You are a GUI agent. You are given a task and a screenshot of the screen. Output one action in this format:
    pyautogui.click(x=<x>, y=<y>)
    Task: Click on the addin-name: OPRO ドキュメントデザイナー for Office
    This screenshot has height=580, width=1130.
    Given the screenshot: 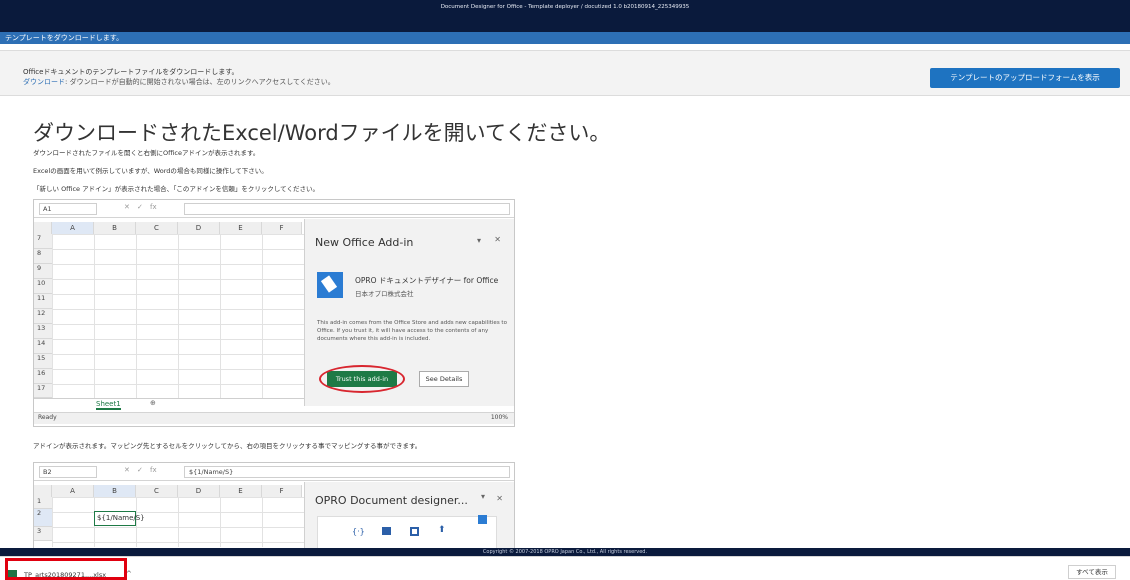 What is the action you would take?
    pyautogui.click(x=427, y=280)
    